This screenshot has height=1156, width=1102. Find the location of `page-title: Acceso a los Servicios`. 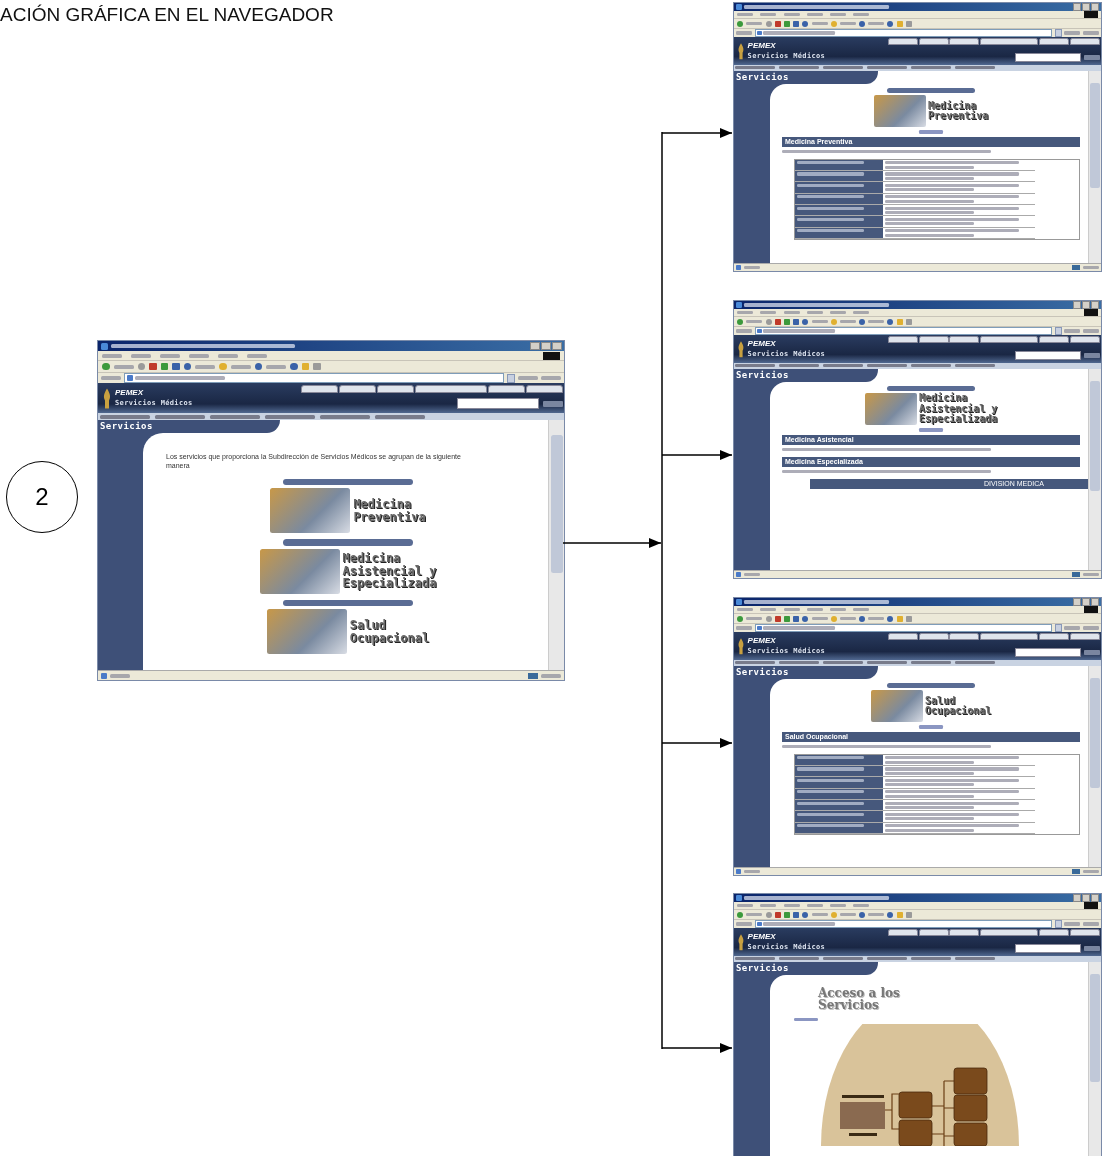

page-title: Acceso a los Servicios is located at coordinates (859, 999).